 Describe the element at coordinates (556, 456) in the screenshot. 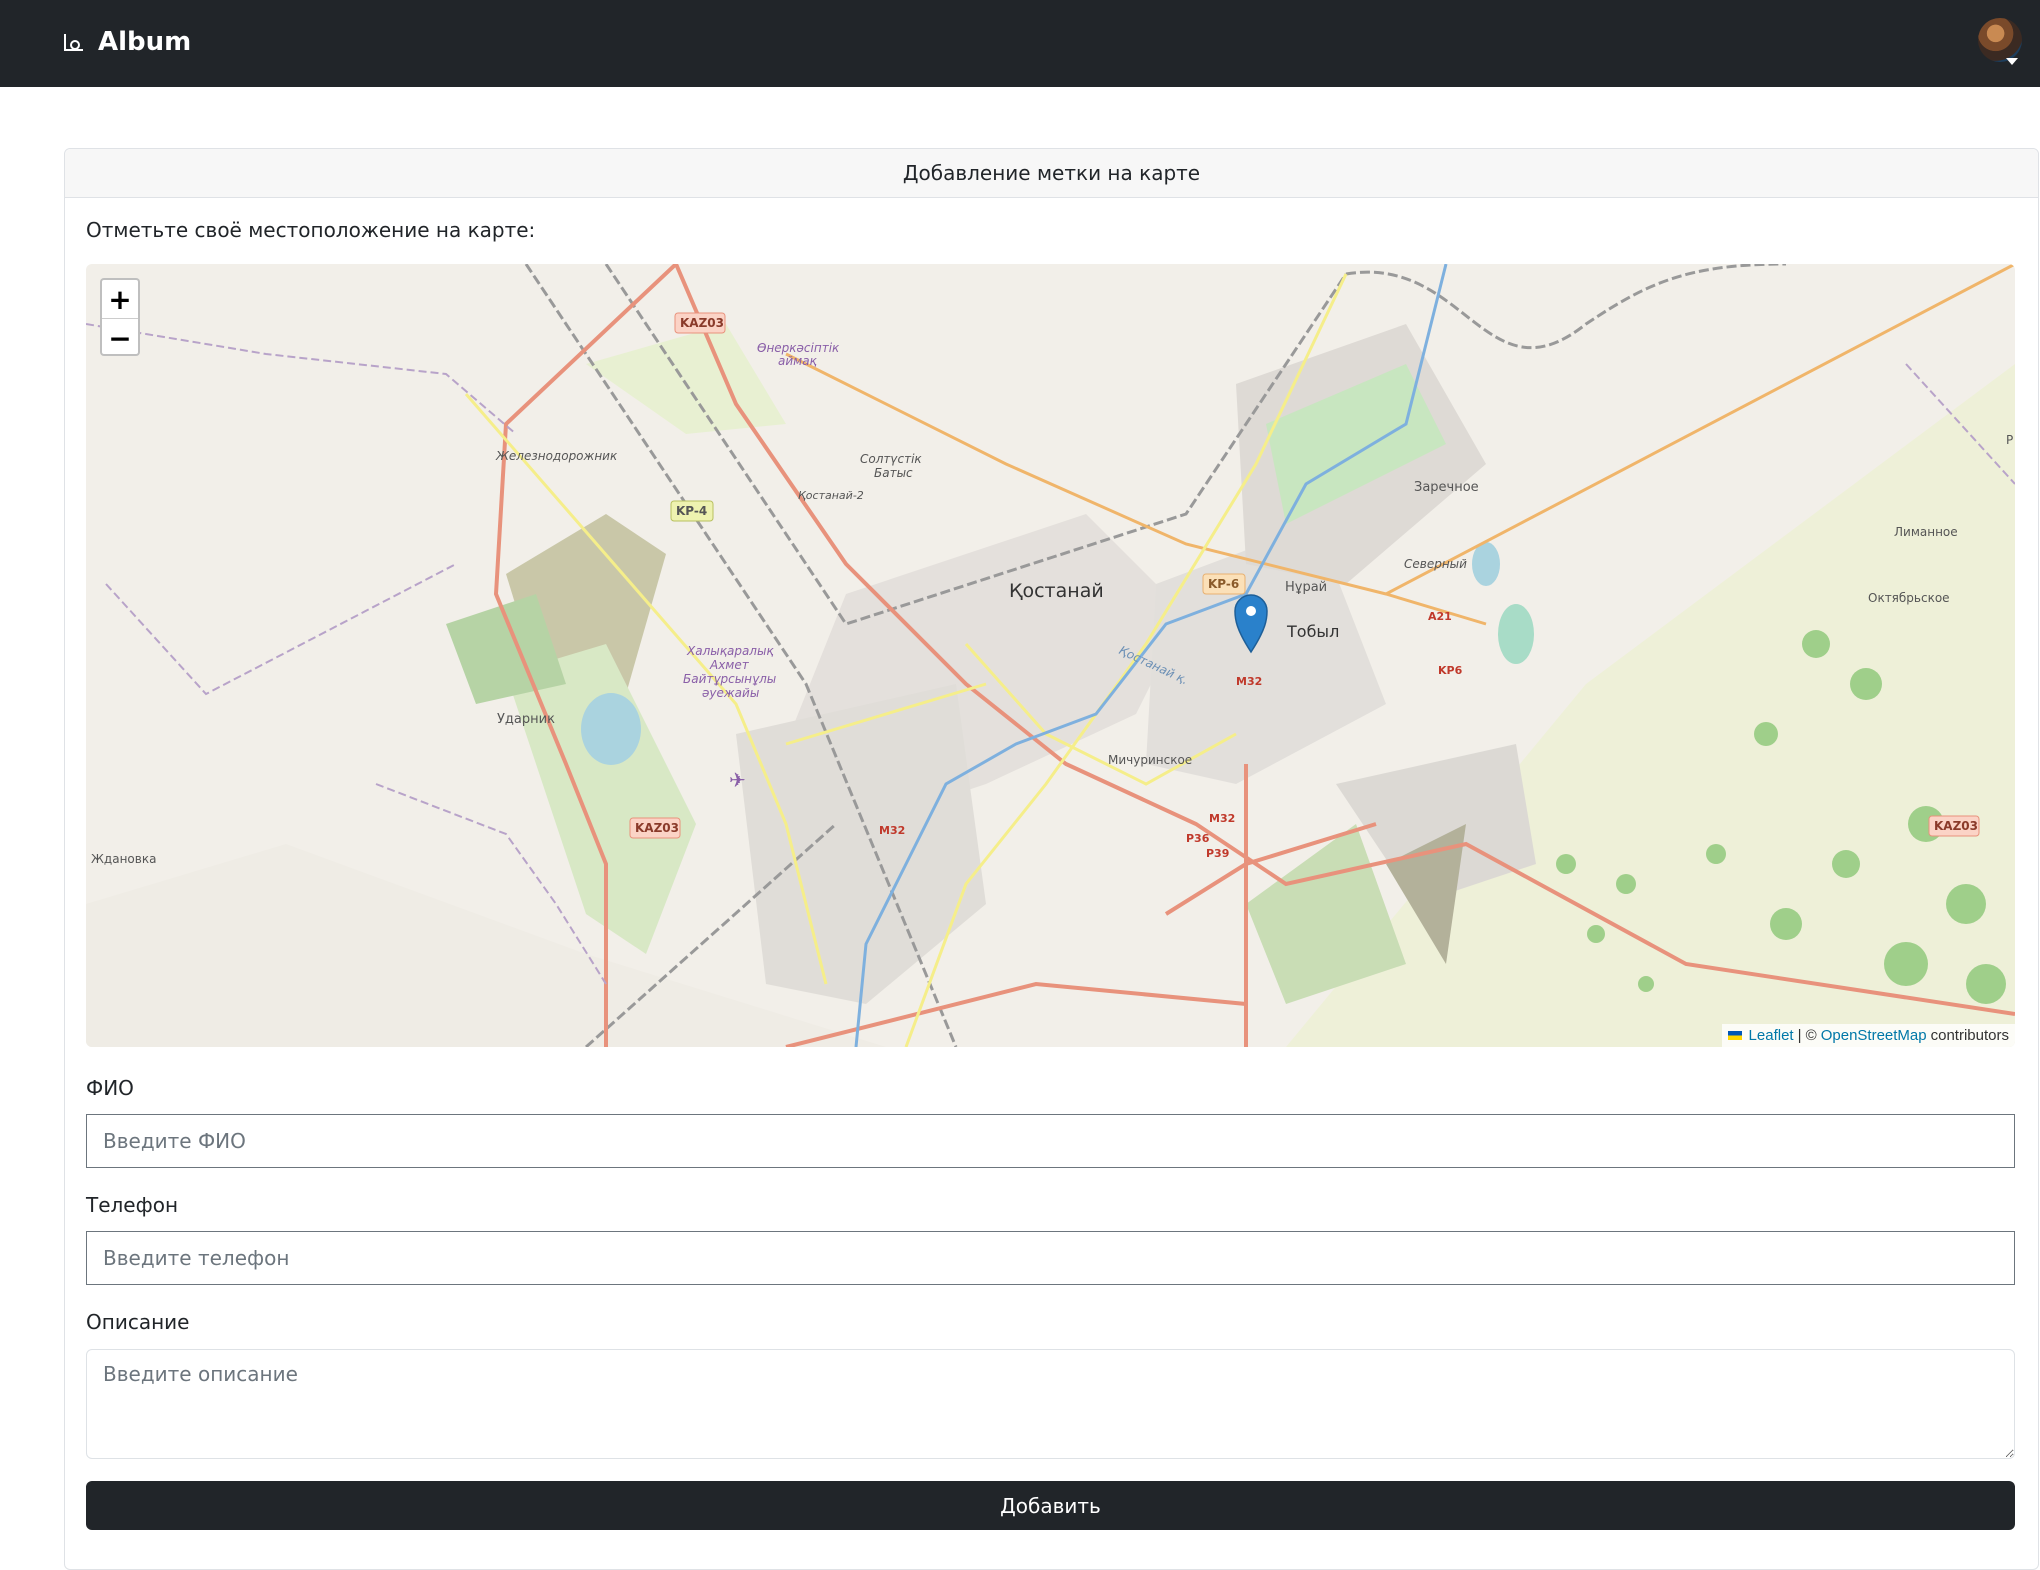

I see `map-label-zheleznodorozhnik: Железнодорожник` at that location.